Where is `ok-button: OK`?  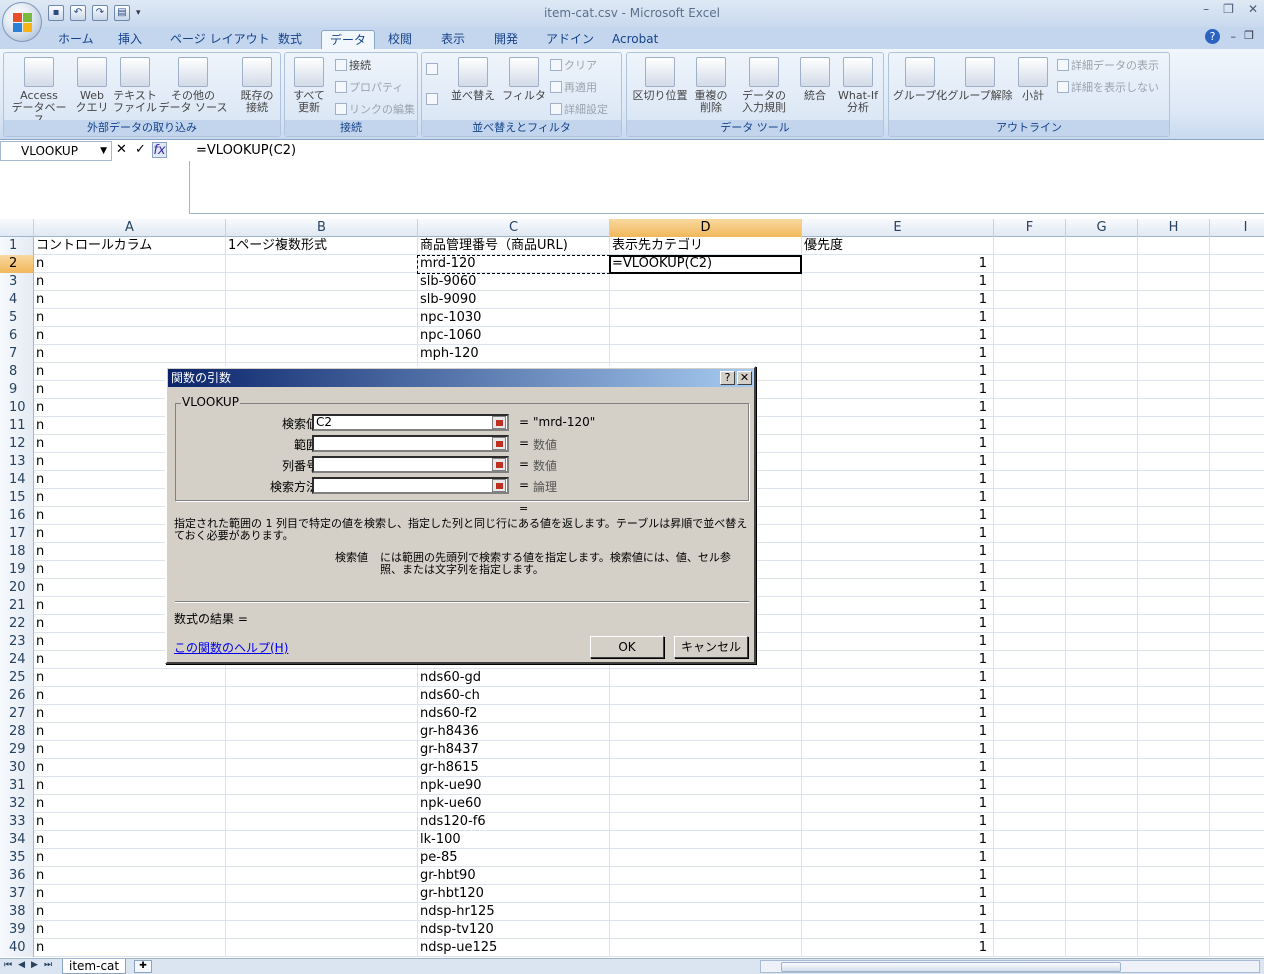
ok-button: OK is located at coordinates (627, 647).